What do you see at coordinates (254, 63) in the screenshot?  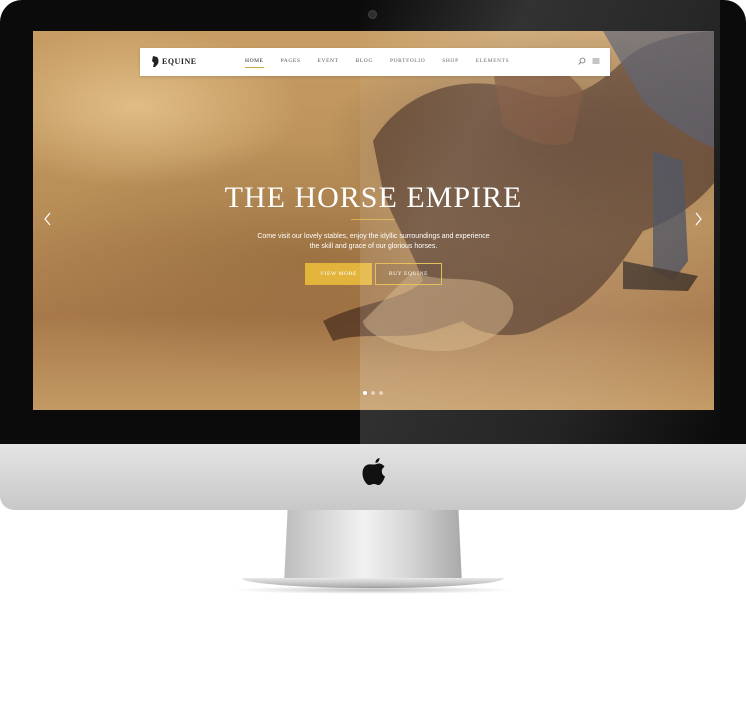 I see `nav-item-home: HOME` at bounding box center [254, 63].